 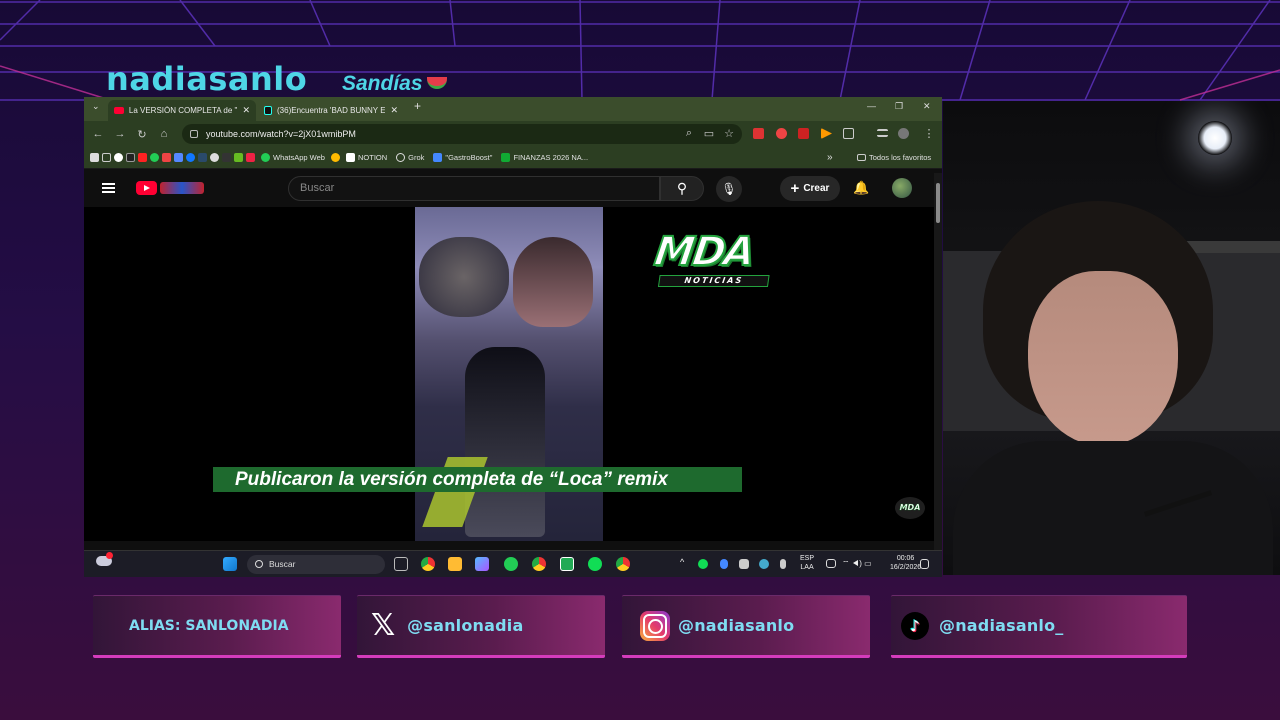 What do you see at coordinates (401, 157) in the screenshot?
I see `grok-icon` at bounding box center [401, 157].